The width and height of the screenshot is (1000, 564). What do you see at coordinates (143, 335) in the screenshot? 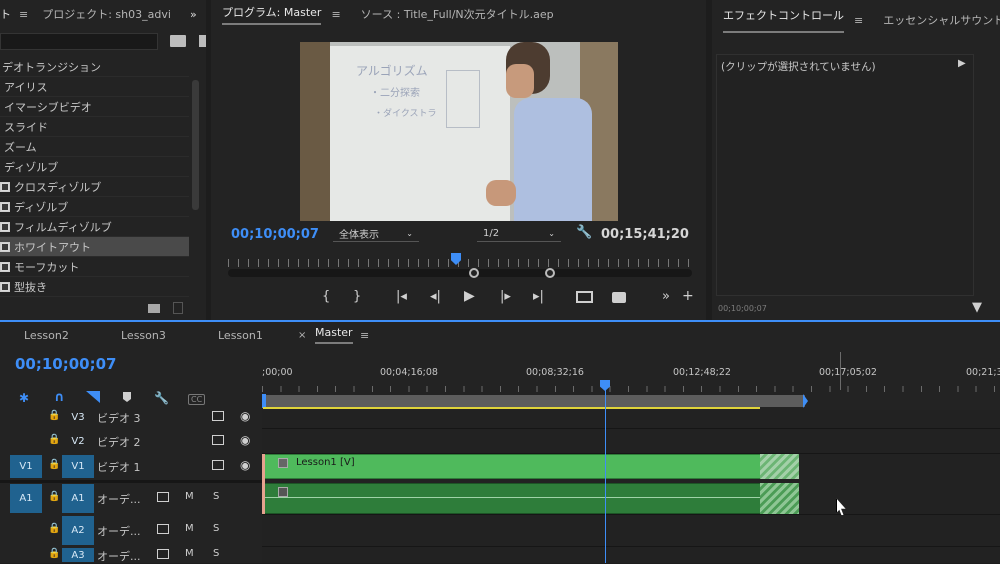
I see `tab-lesson3: Lesson3` at bounding box center [143, 335].